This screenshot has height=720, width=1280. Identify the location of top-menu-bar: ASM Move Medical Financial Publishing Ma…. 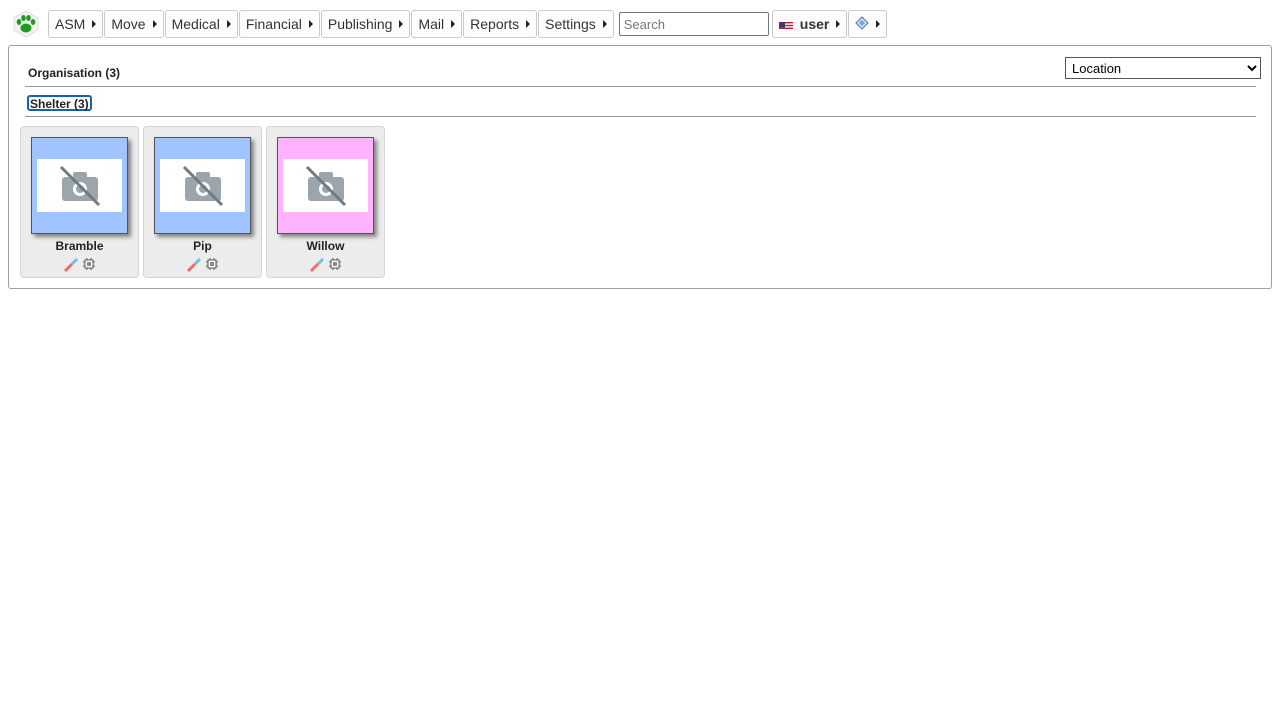
(448, 24).